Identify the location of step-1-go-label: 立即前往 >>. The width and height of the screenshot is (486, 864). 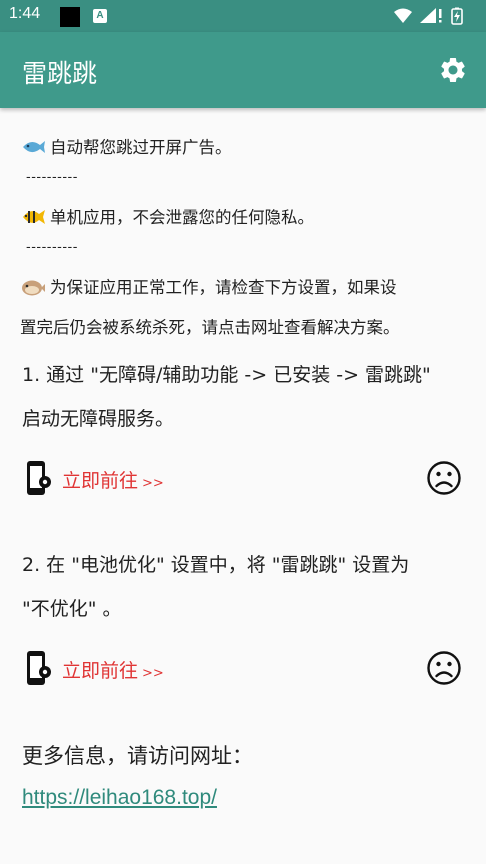
(113, 479).